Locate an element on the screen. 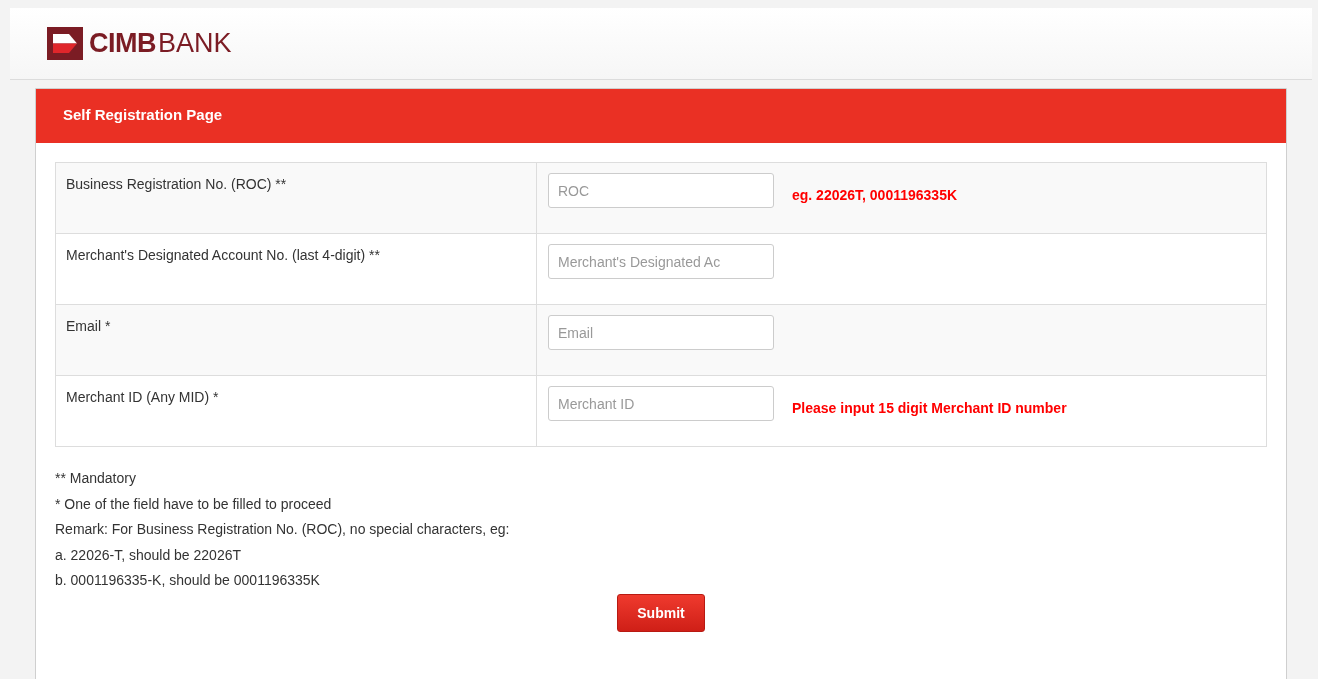  logo-text: BANK is located at coordinates (195, 43).